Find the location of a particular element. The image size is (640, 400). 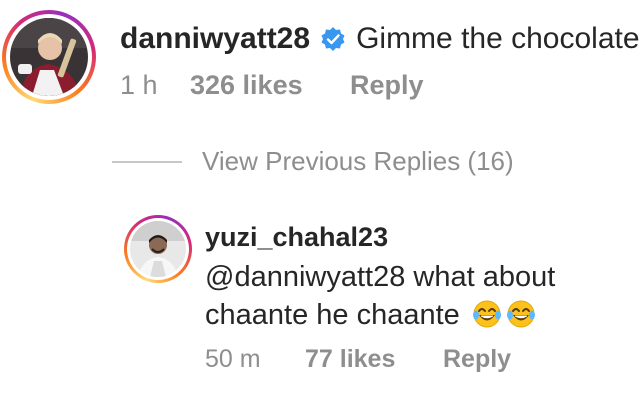

reply-time: 50 m is located at coordinates (233, 359).